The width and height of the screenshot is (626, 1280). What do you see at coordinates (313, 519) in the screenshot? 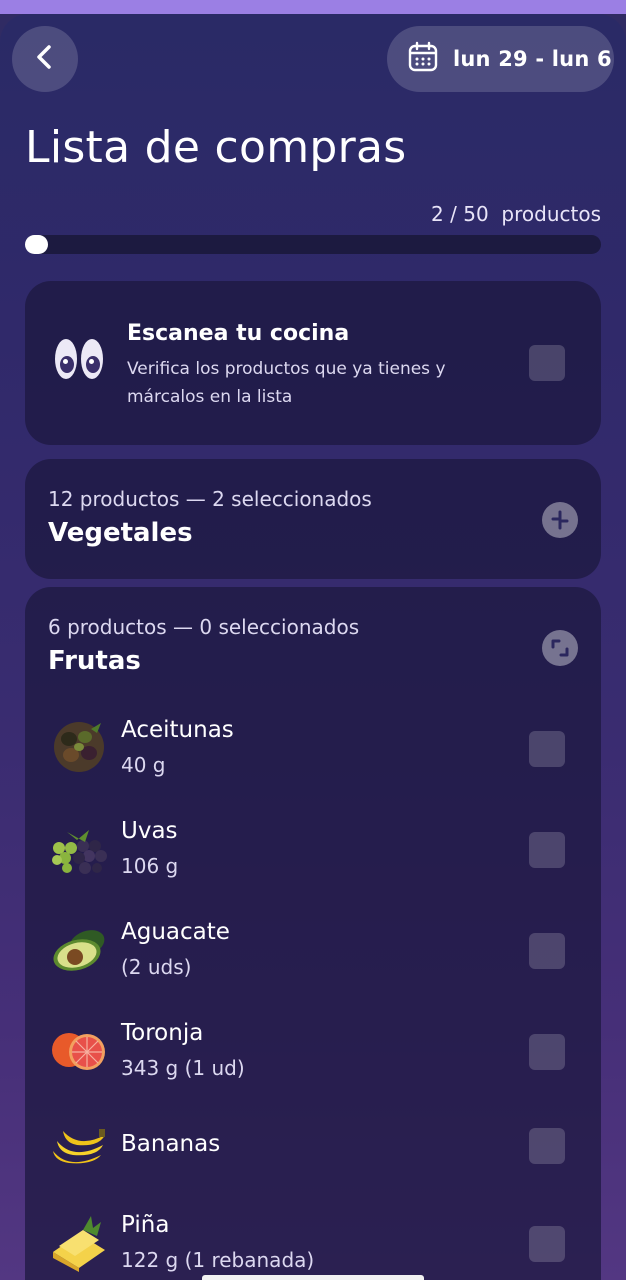
I see `category-vegetales: 12 productos — 2 seleccionados Vegetales` at bounding box center [313, 519].